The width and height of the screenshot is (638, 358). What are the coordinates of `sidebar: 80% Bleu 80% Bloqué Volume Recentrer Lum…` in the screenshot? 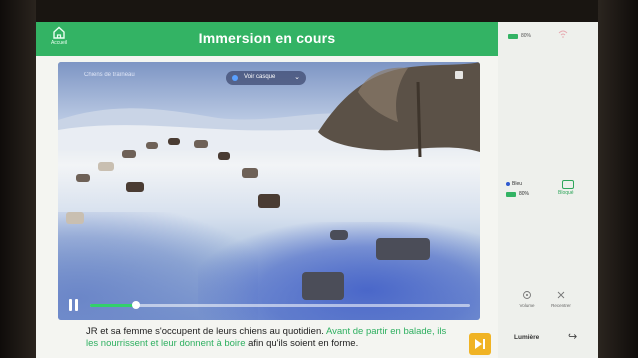 It's located at (548, 190).